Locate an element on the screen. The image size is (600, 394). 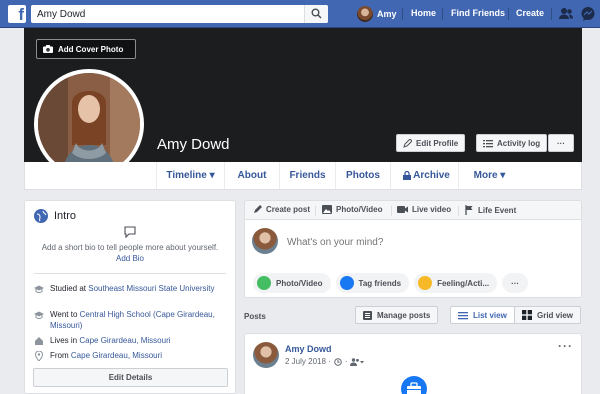
nav-home-link: Home is located at coordinates (423, 13).